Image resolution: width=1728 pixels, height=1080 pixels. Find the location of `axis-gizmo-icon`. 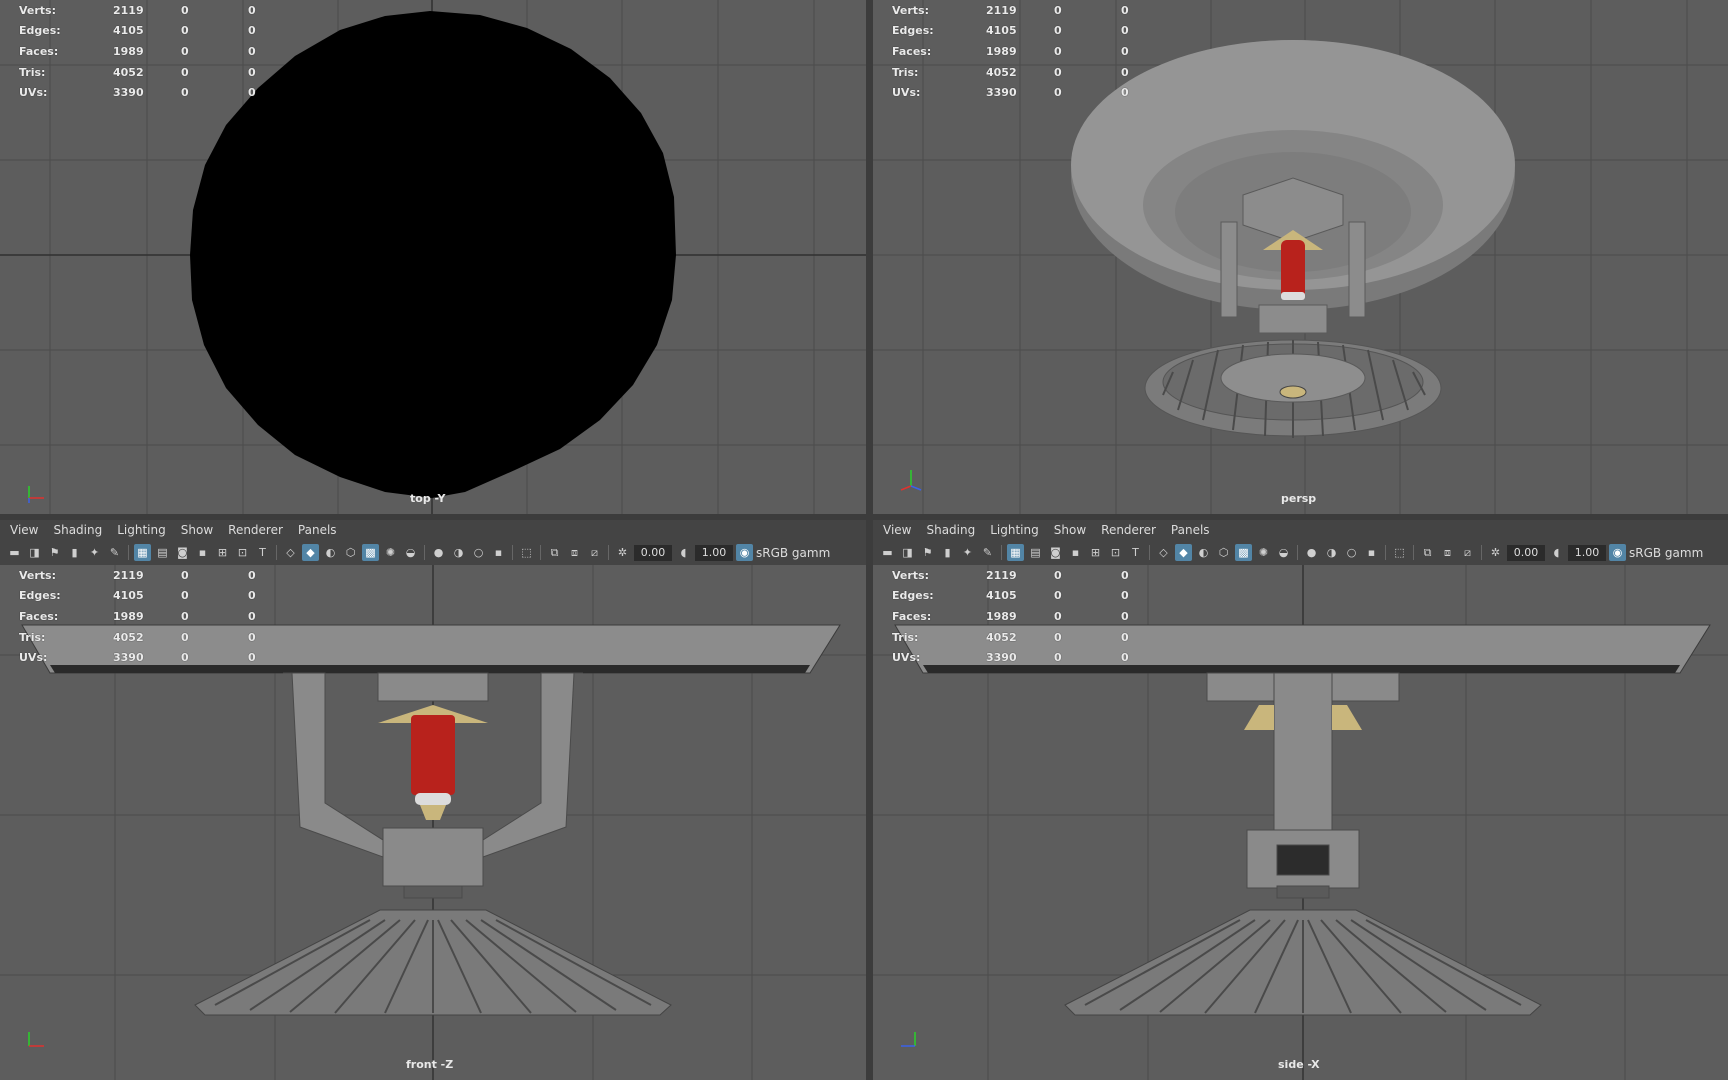

axis-gizmo-icon is located at coordinates (912, 1037).